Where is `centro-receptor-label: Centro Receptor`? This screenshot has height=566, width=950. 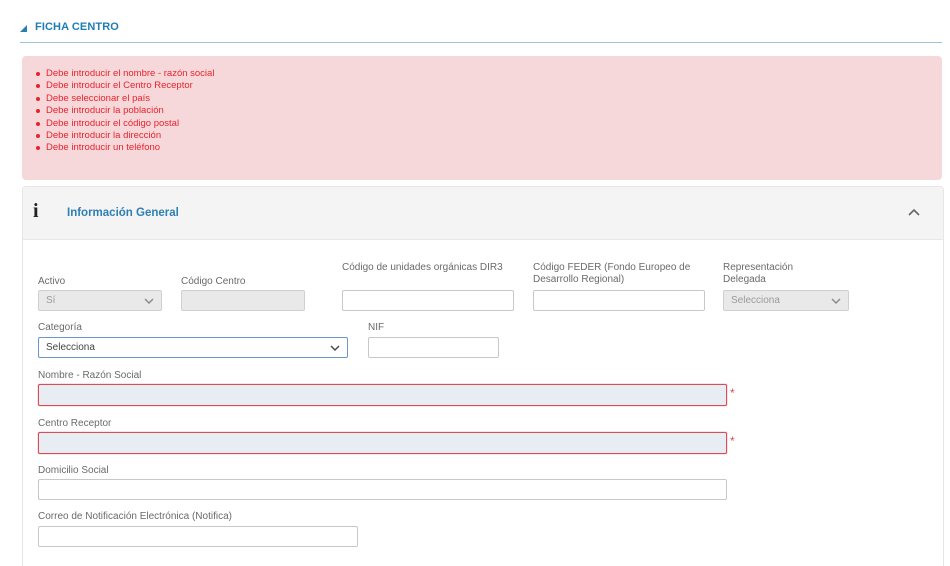 centro-receptor-label: Centro Receptor is located at coordinates (75, 423).